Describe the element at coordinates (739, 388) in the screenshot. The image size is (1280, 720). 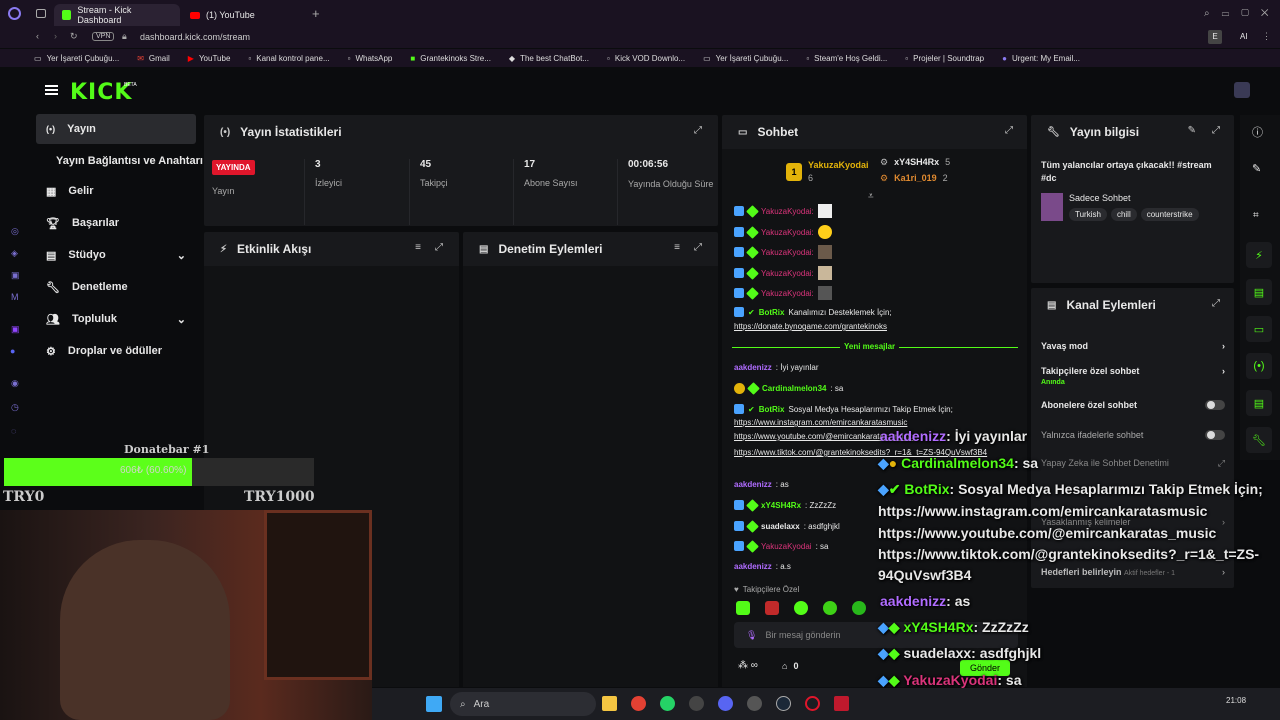
I see `rank-badge-icon` at that location.